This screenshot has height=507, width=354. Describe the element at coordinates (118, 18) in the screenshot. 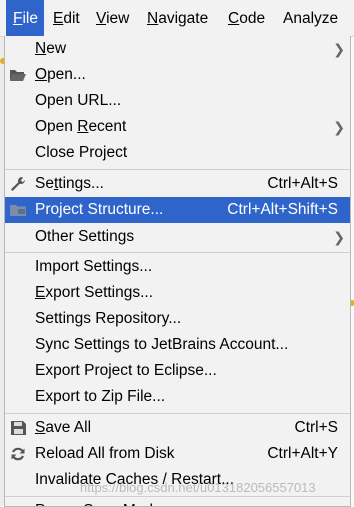

I see `menu-view-rest: iew` at that location.